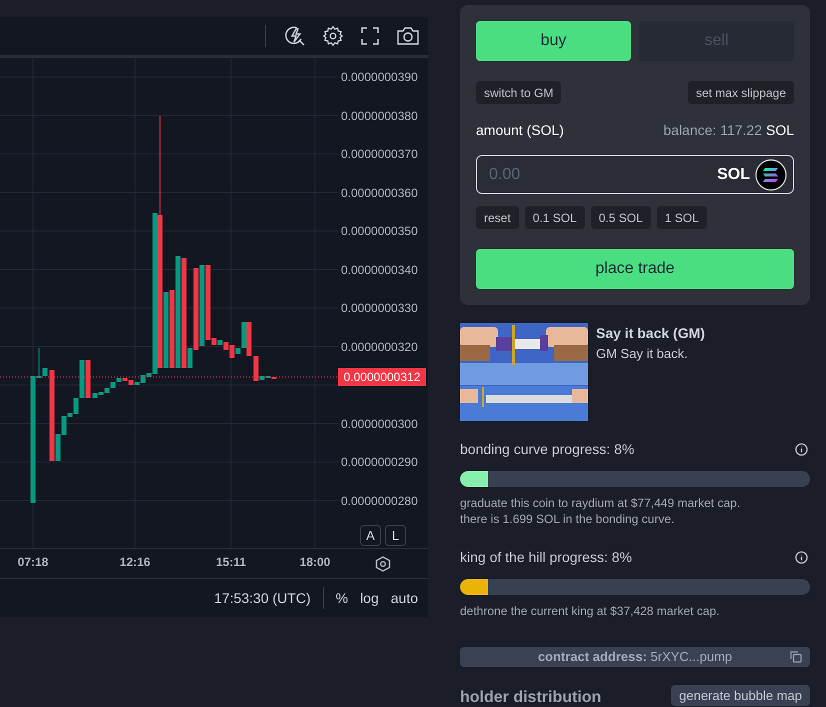 This screenshot has width=826, height=707. Describe the element at coordinates (635, 269) in the screenshot. I see `place-trade-button: place trade` at that location.